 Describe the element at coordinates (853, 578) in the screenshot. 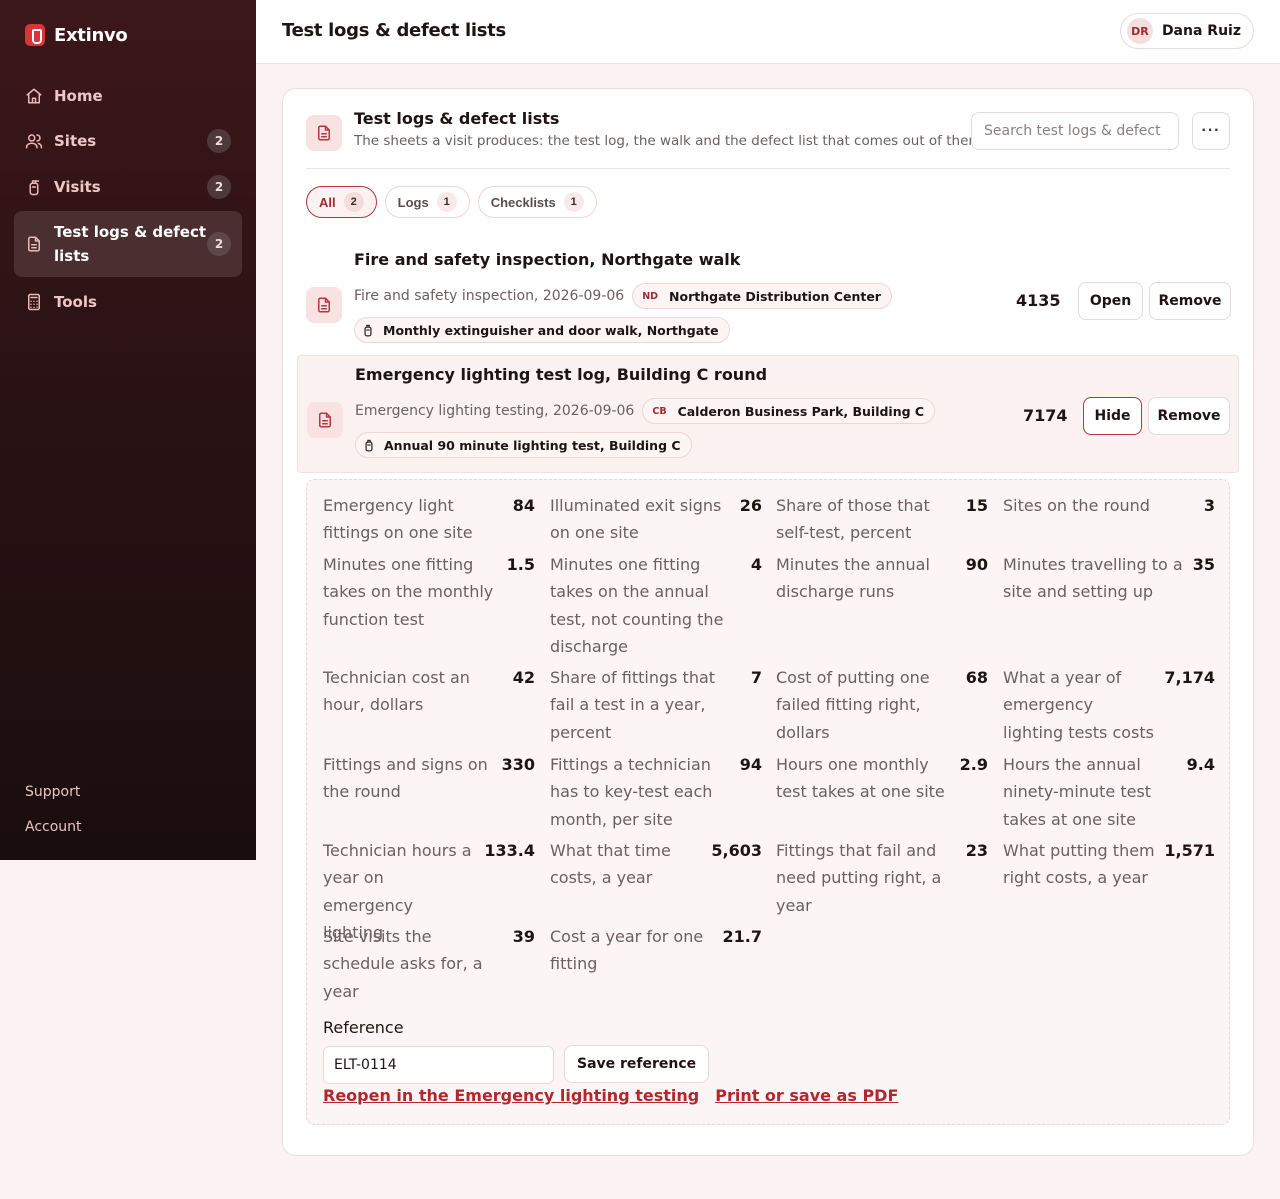

I see `metric-label: Minutes the annual discharge runs` at that location.